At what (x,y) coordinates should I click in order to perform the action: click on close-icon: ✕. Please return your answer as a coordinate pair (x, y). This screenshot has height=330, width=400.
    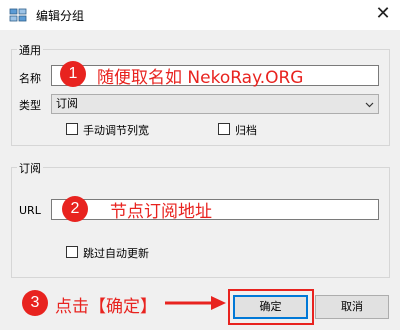
    Looking at the image, I should click on (383, 13).